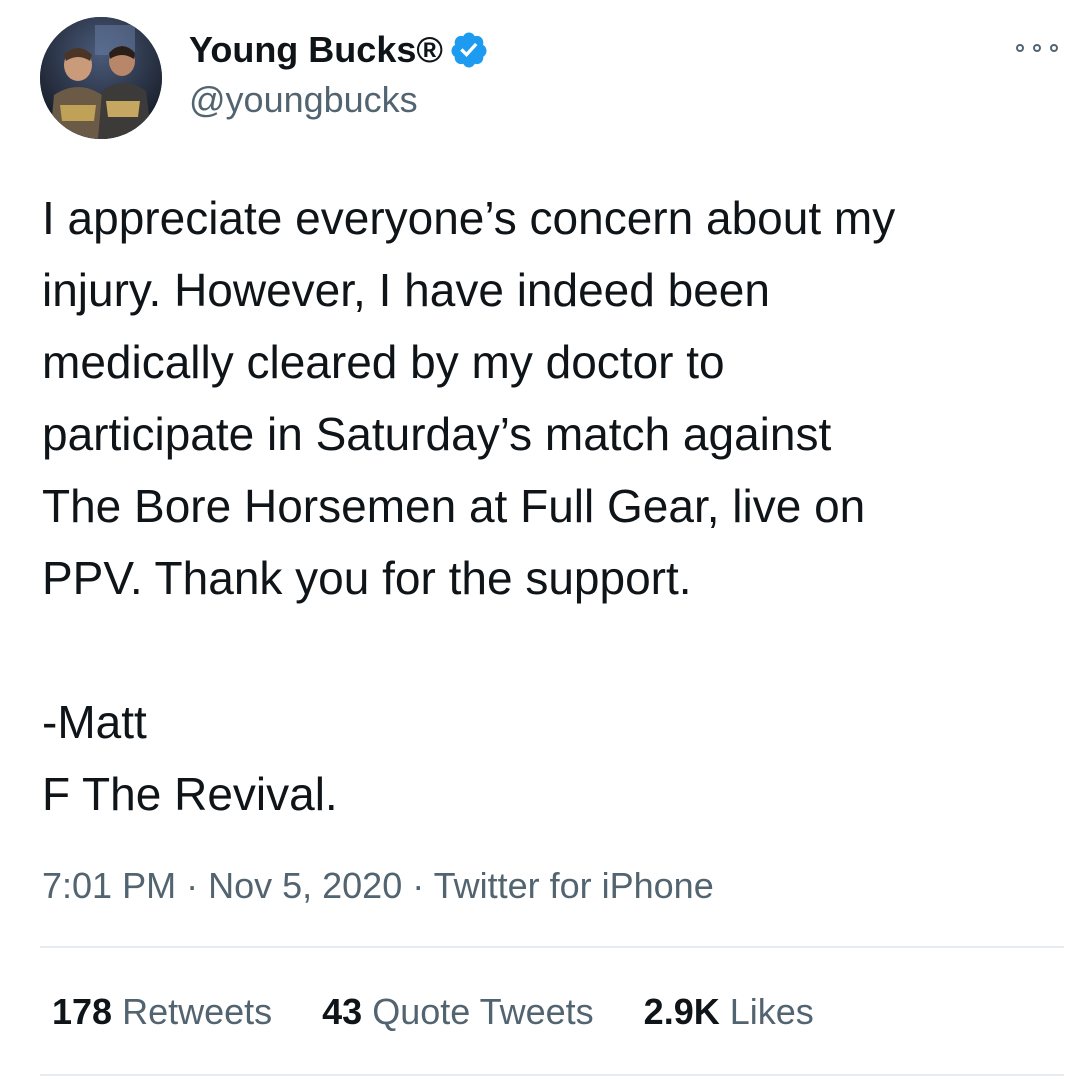 The image size is (1080, 1080). I want to click on quote-tweets-label: Quote Tweets, so click(483, 1011).